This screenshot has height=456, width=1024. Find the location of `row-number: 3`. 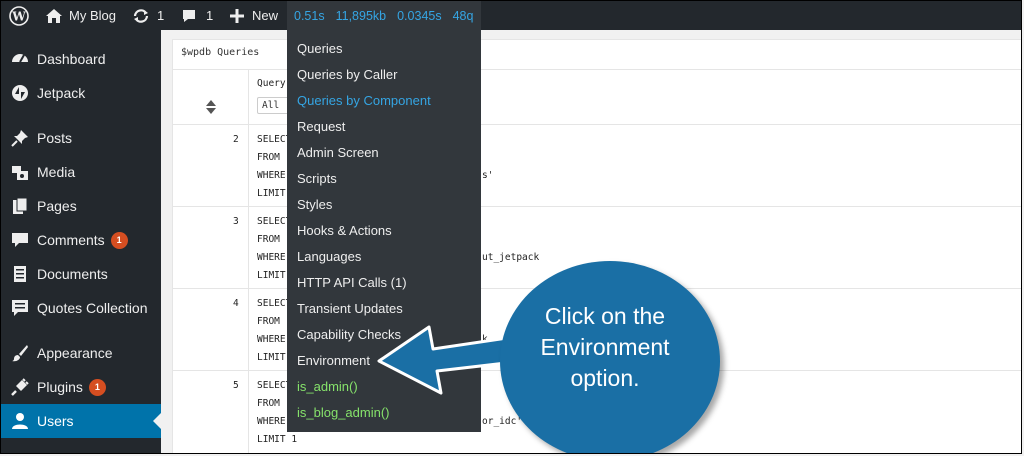

row-number: 3 is located at coordinates (236, 221).